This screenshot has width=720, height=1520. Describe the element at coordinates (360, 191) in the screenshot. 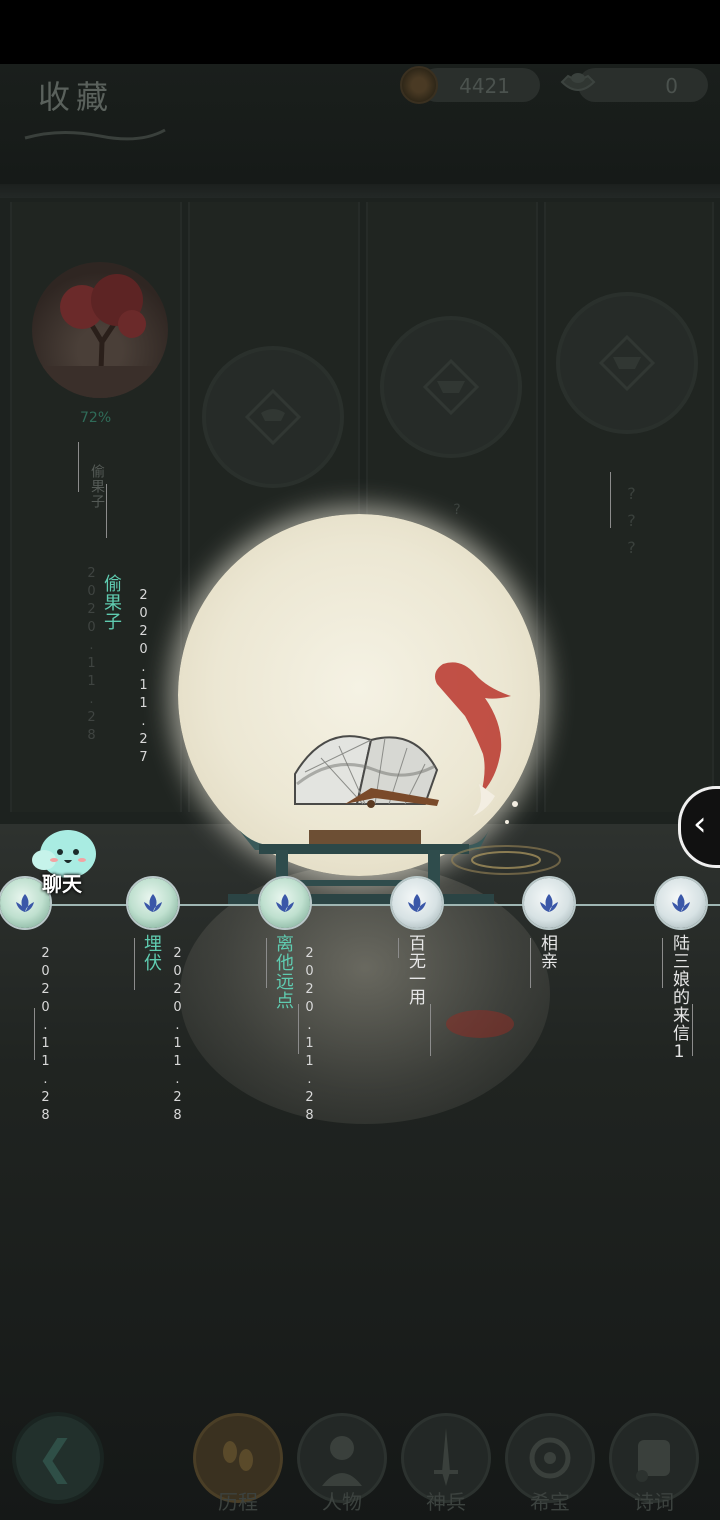

I see `shelf-divider` at that location.